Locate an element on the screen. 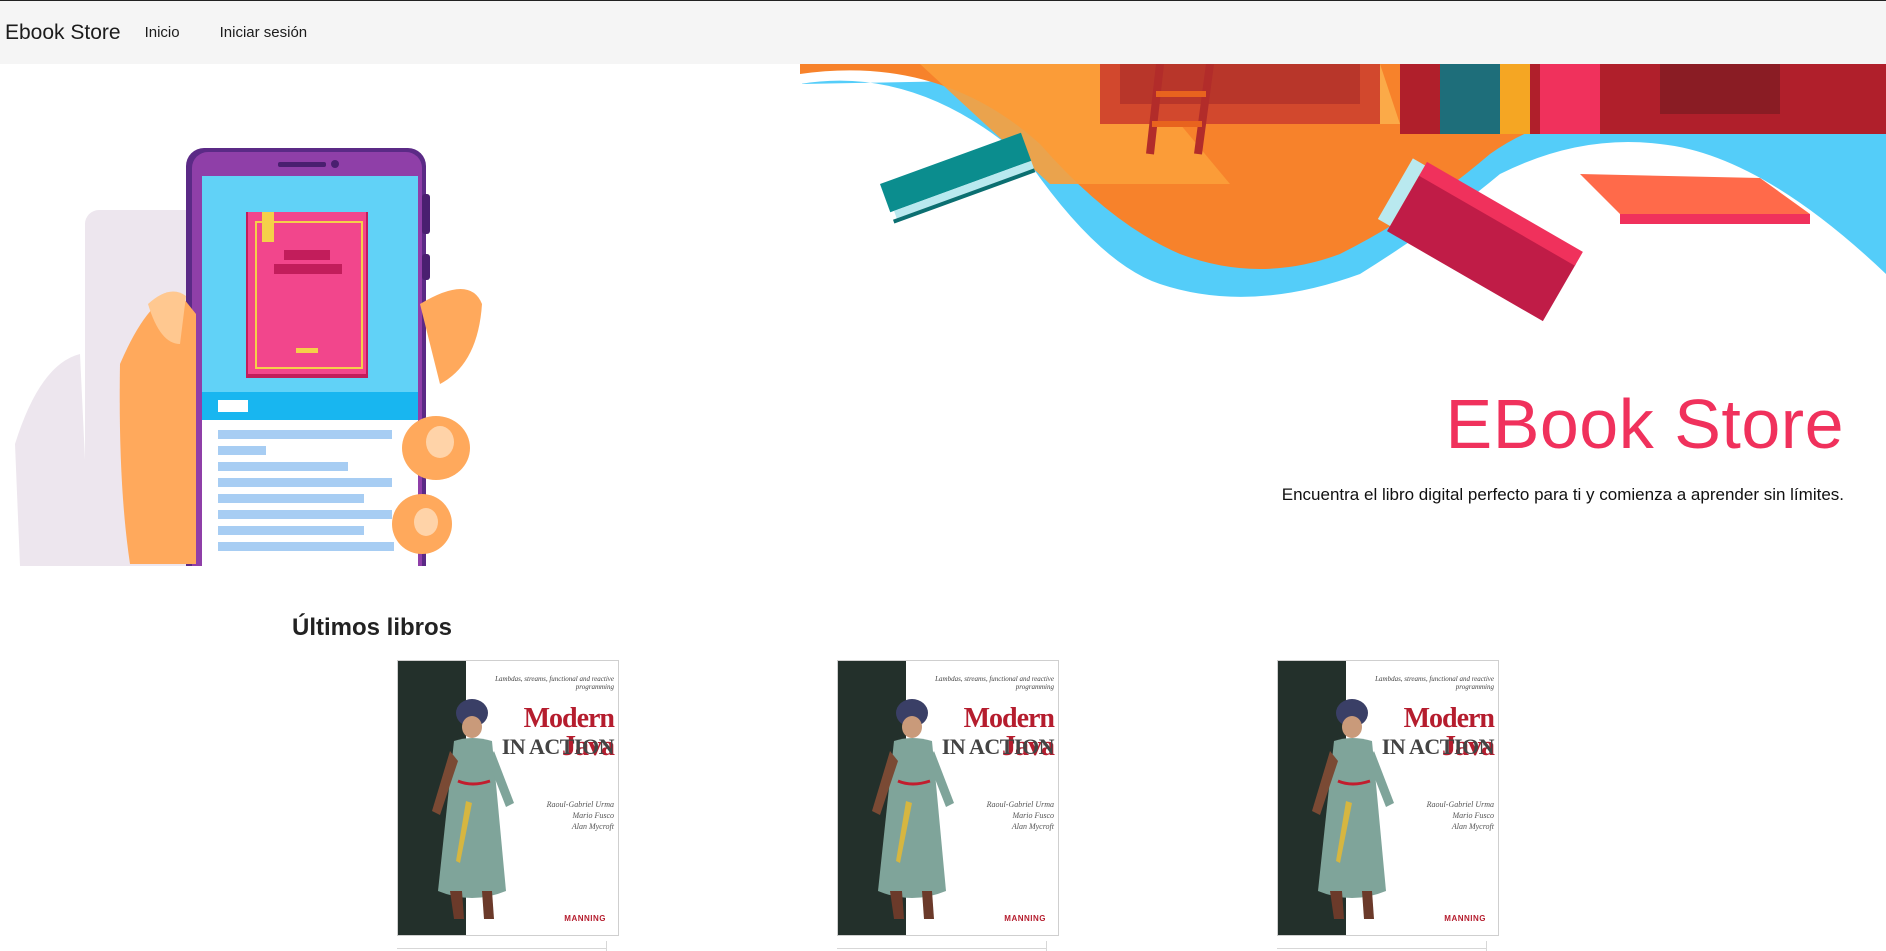 The image size is (1886, 951). phone-illustration is located at coordinates (248, 357).